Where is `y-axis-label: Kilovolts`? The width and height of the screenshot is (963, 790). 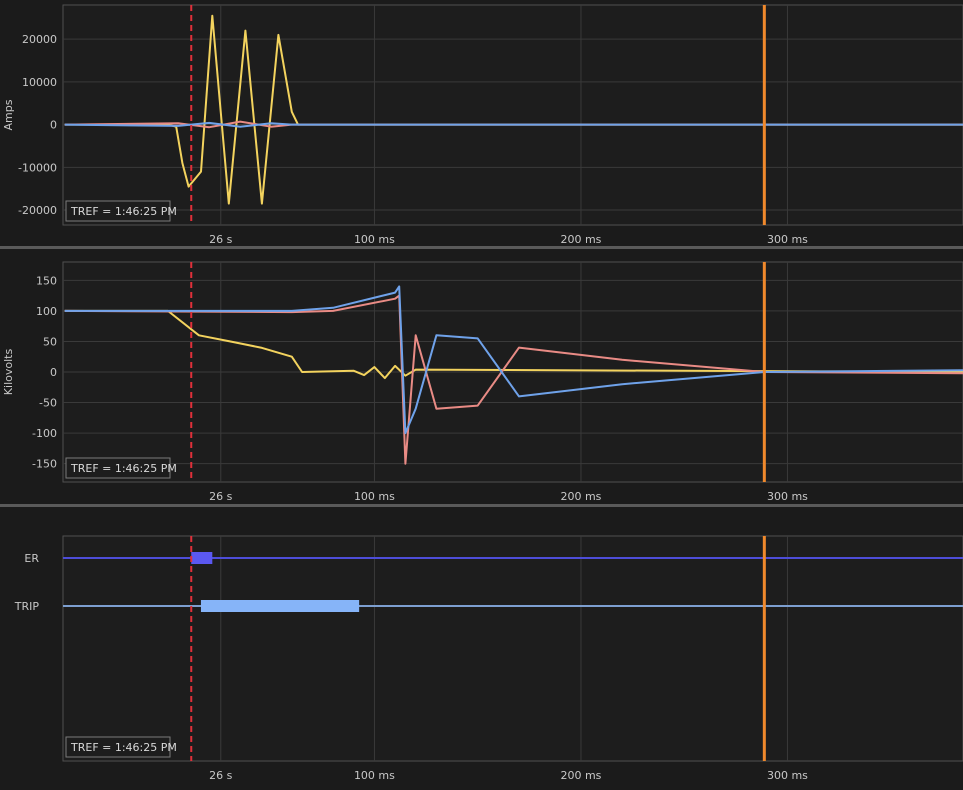 y-axis-label: Kilovolts is located at coordinates (8, 372).